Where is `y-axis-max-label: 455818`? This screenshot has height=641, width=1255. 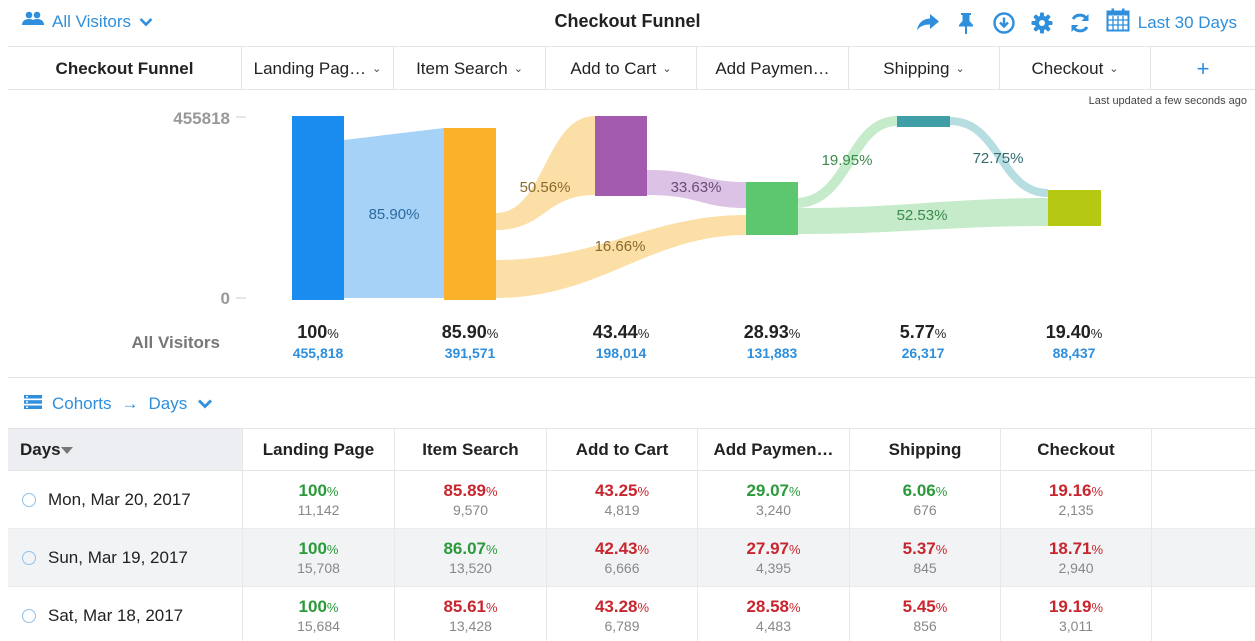 y-axis-max-label: 455818 is located at coordinates (201, 118).